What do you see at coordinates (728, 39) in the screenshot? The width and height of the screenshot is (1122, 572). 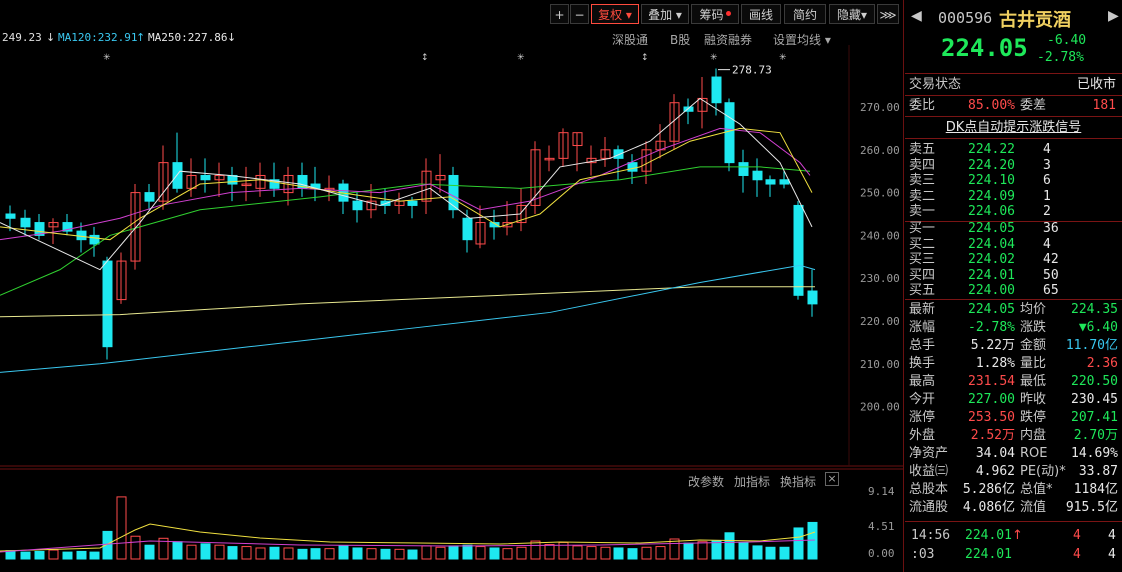 I see `tab-rongzi: 融资融券` at bounding box center [728, 39].